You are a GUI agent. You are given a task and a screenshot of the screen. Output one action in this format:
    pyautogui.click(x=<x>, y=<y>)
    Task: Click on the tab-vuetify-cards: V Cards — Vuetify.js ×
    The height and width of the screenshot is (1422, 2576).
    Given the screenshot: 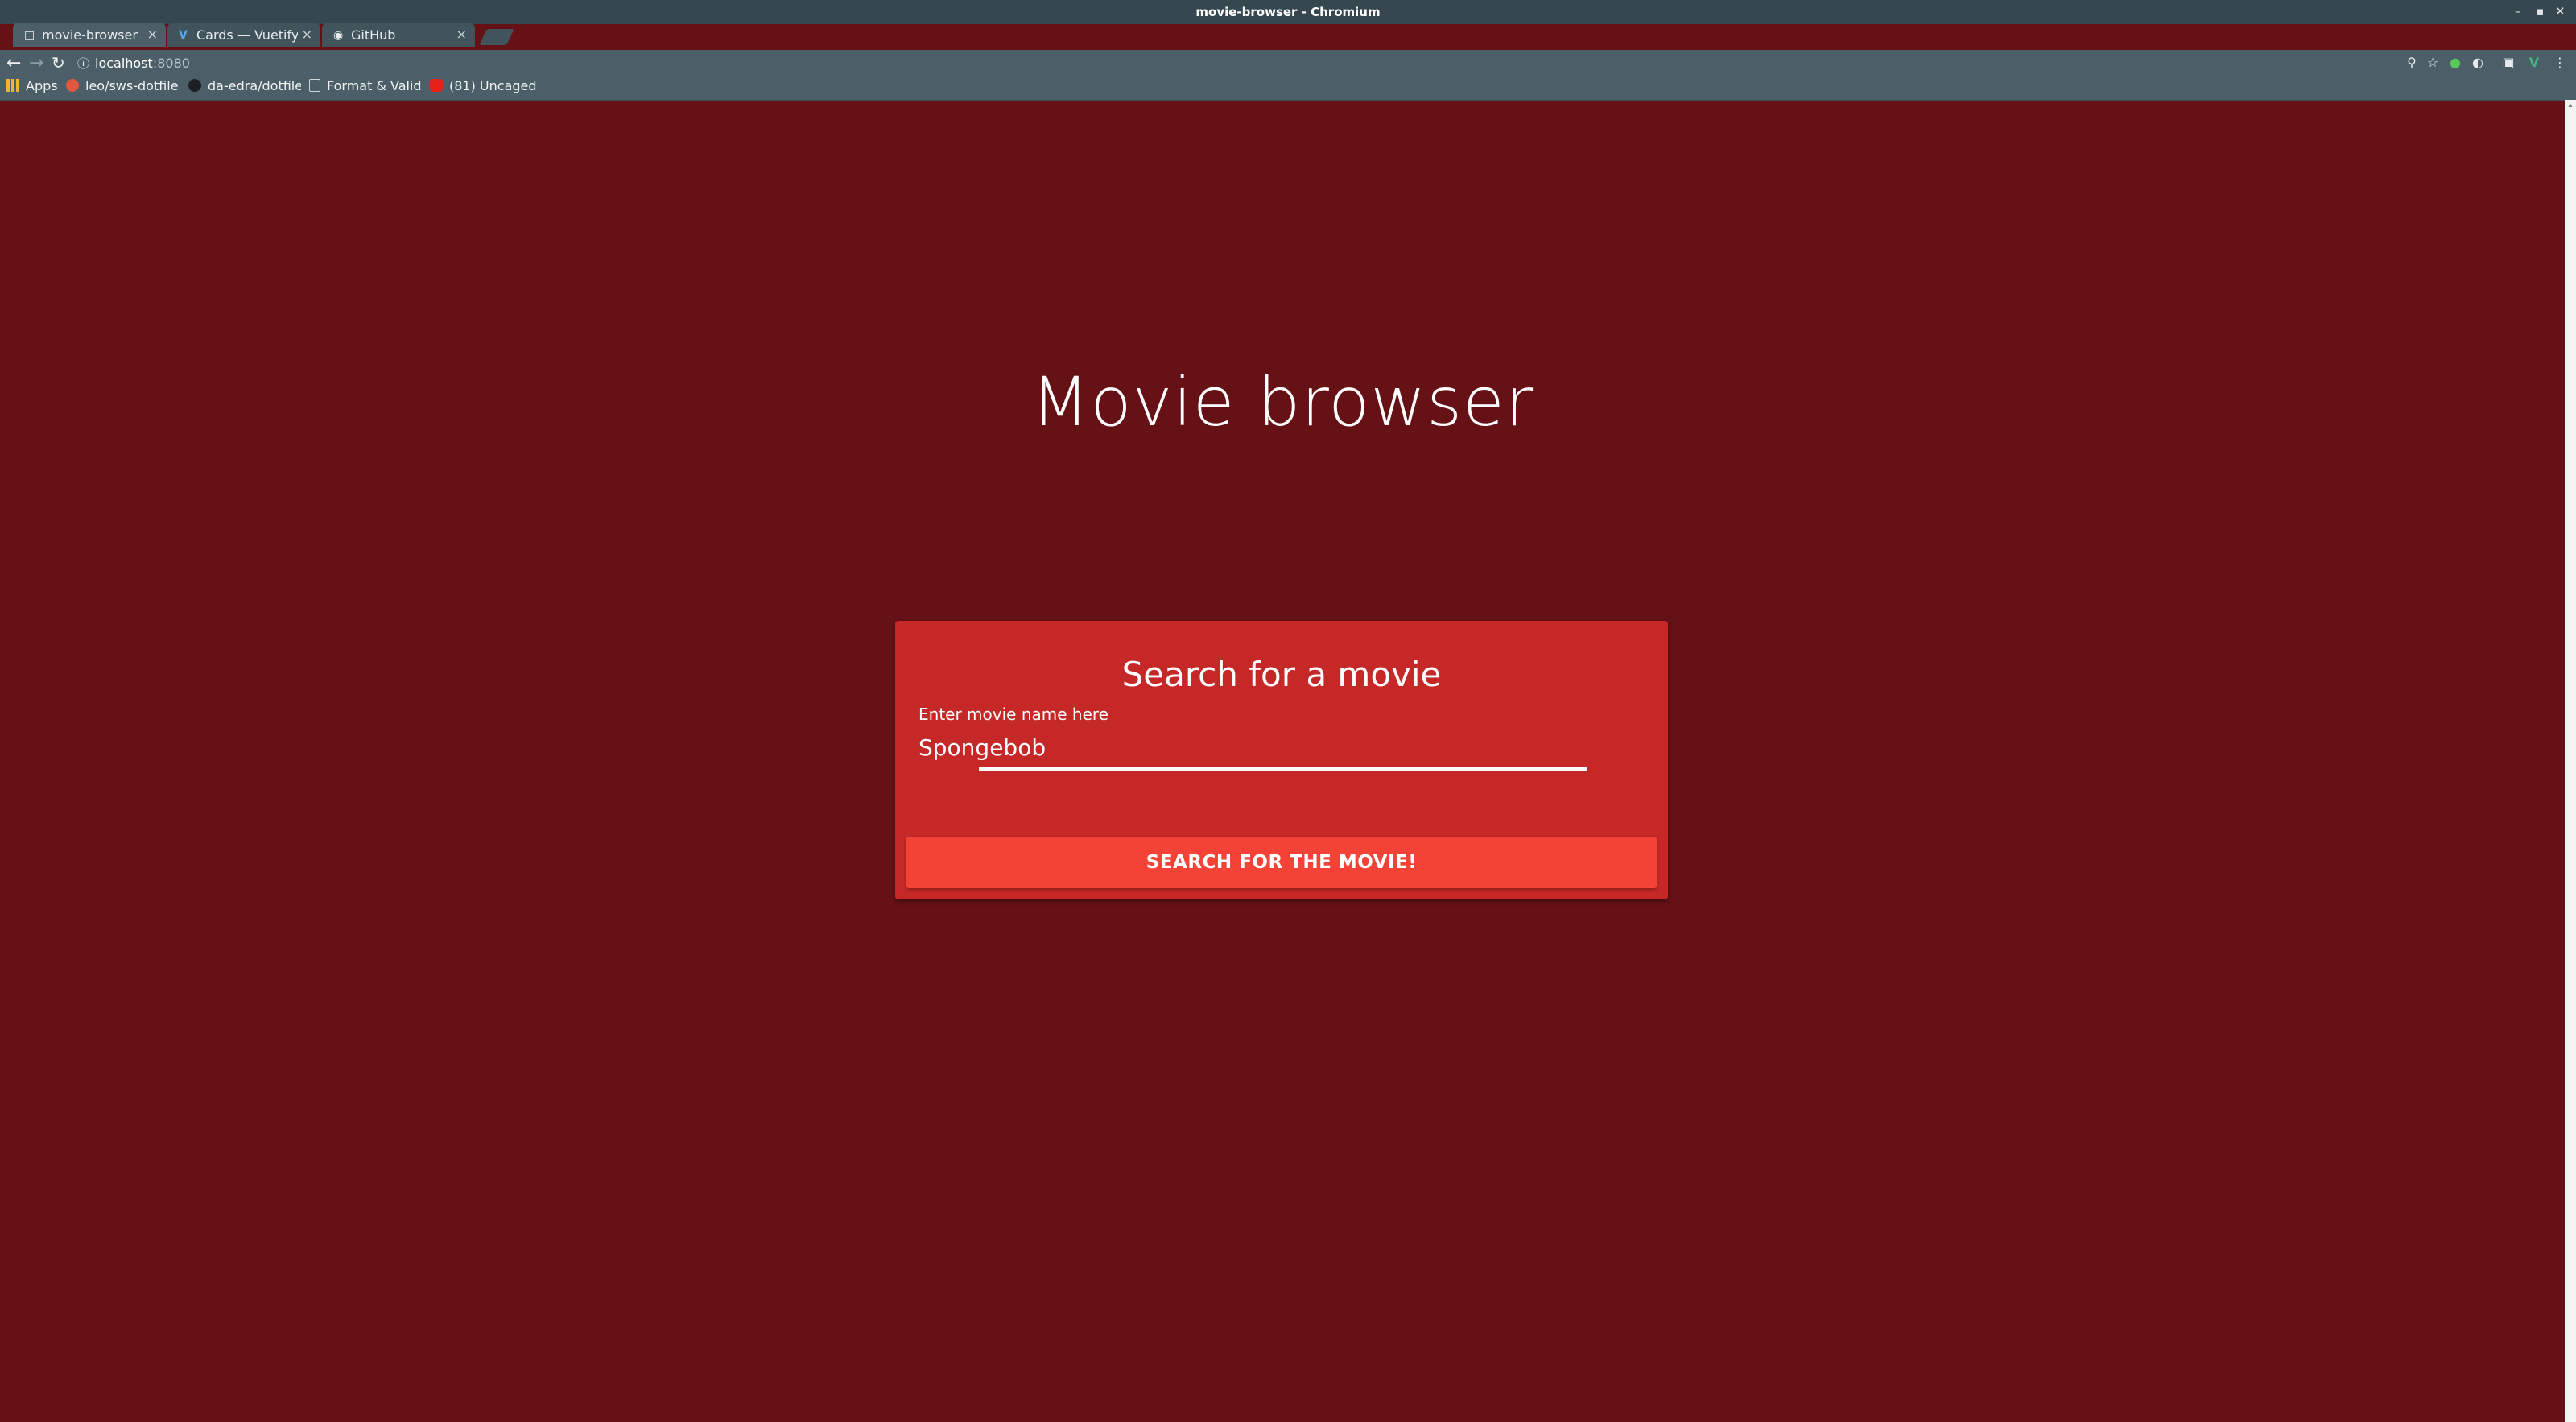 What is the action you would take?
    pyautogui.click(x=243, y=35)
    